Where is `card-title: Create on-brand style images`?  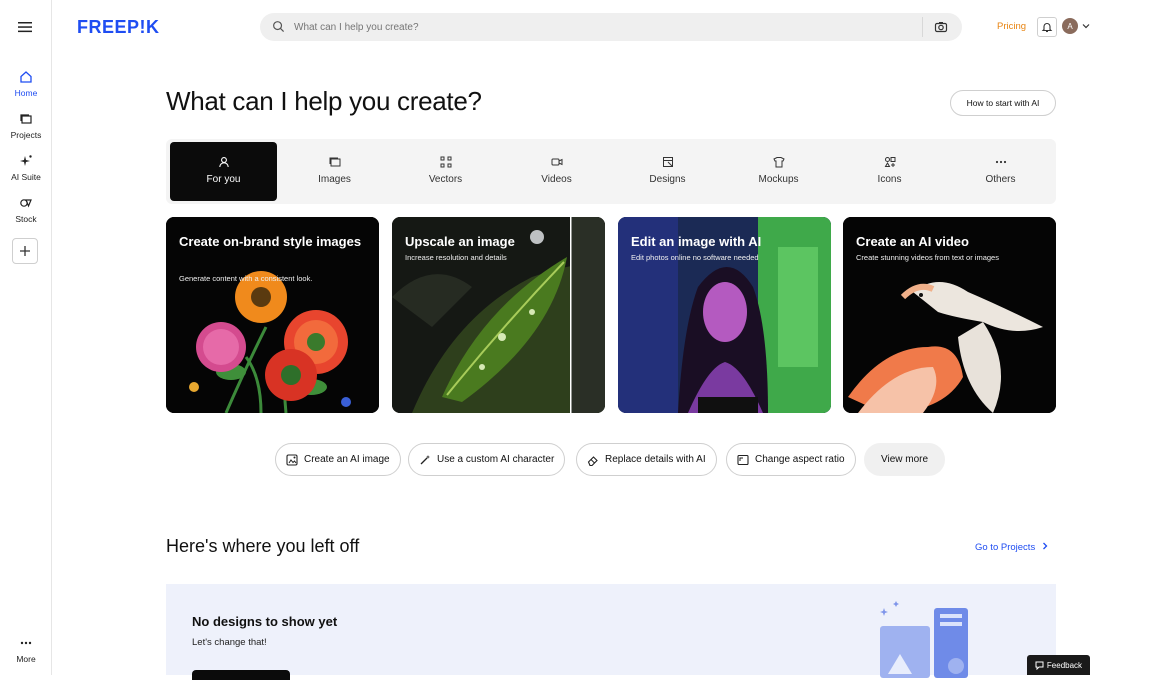
card-title: Create on-brand style images is located at coordinates (270, 241).